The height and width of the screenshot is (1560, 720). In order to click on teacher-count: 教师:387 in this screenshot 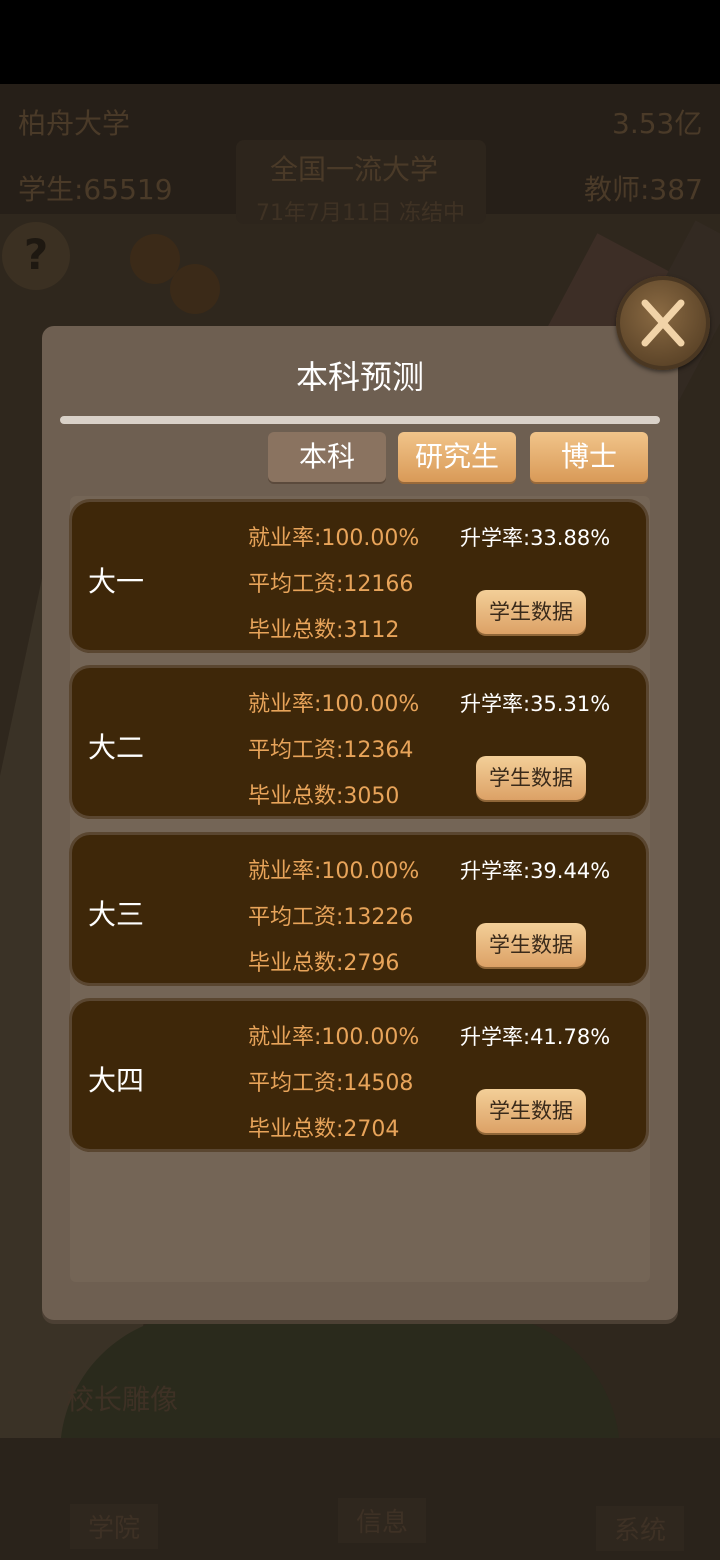, I will do `click(643, 189)`.